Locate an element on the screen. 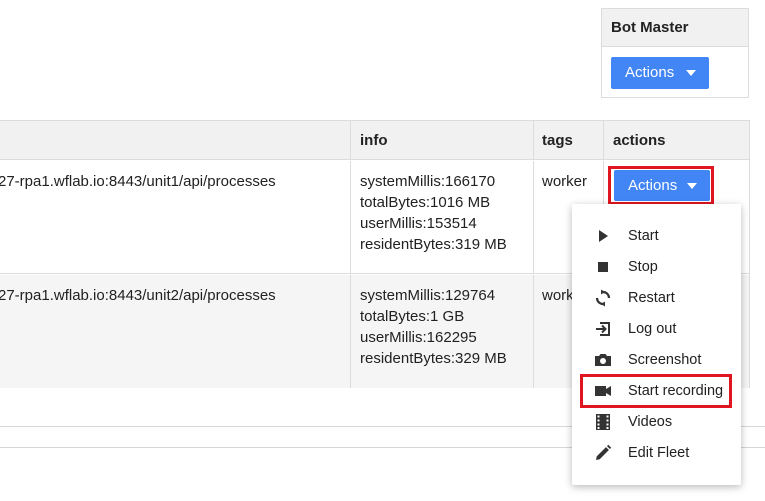 This screenshot has height=501, width=765. row-tags: work is located at coordinates (558, 295).